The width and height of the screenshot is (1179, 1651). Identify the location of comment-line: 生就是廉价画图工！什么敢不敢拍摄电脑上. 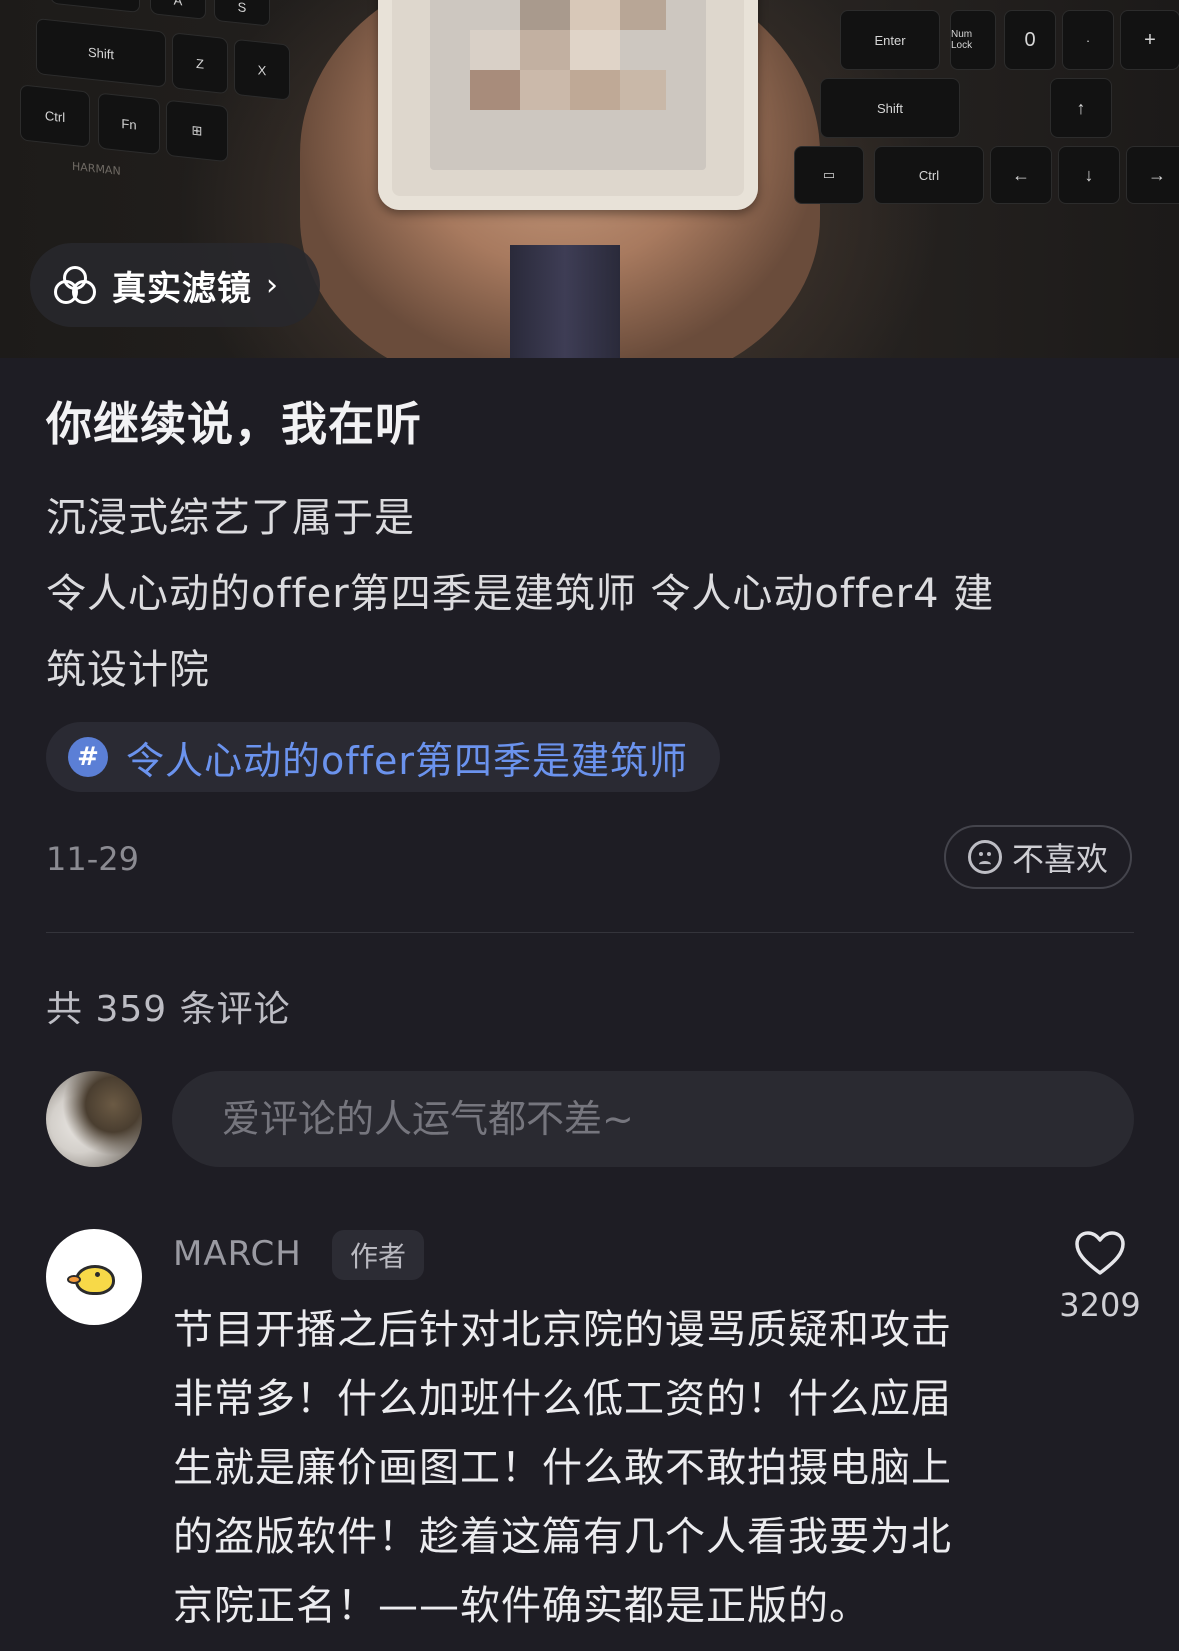
(562, 1468).